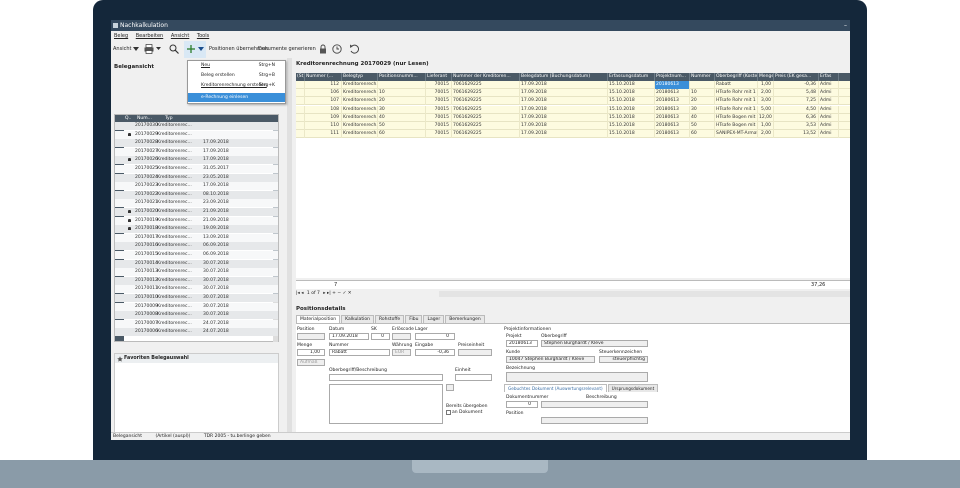 This screenshot has width=960, height=488. Describe the element at coordinates (169, 118) in the screenshot. I see `column-header: Typ` at that location.